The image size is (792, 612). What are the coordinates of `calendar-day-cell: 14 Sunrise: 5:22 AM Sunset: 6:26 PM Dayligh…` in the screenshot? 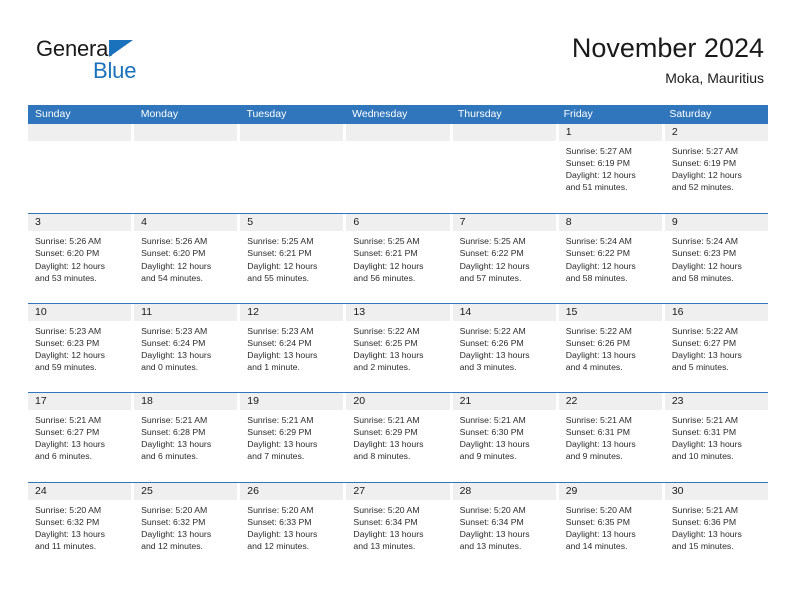 It's located at (505, 348).